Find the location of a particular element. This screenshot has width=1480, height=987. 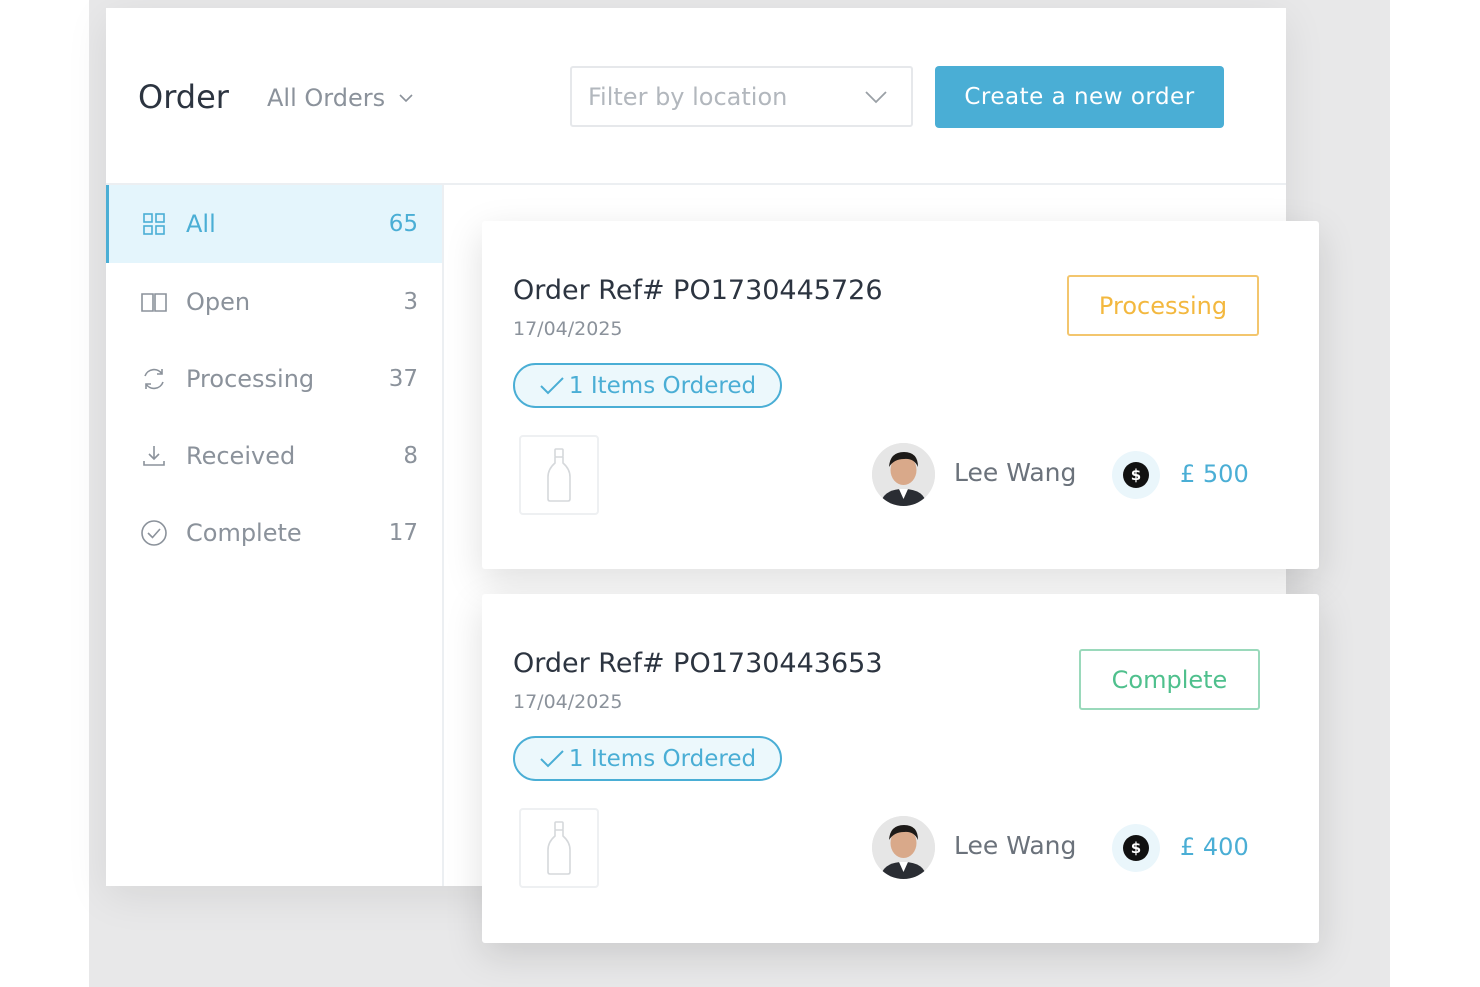

sidebar-item-count: 37 is located at coordinates (403, 379).